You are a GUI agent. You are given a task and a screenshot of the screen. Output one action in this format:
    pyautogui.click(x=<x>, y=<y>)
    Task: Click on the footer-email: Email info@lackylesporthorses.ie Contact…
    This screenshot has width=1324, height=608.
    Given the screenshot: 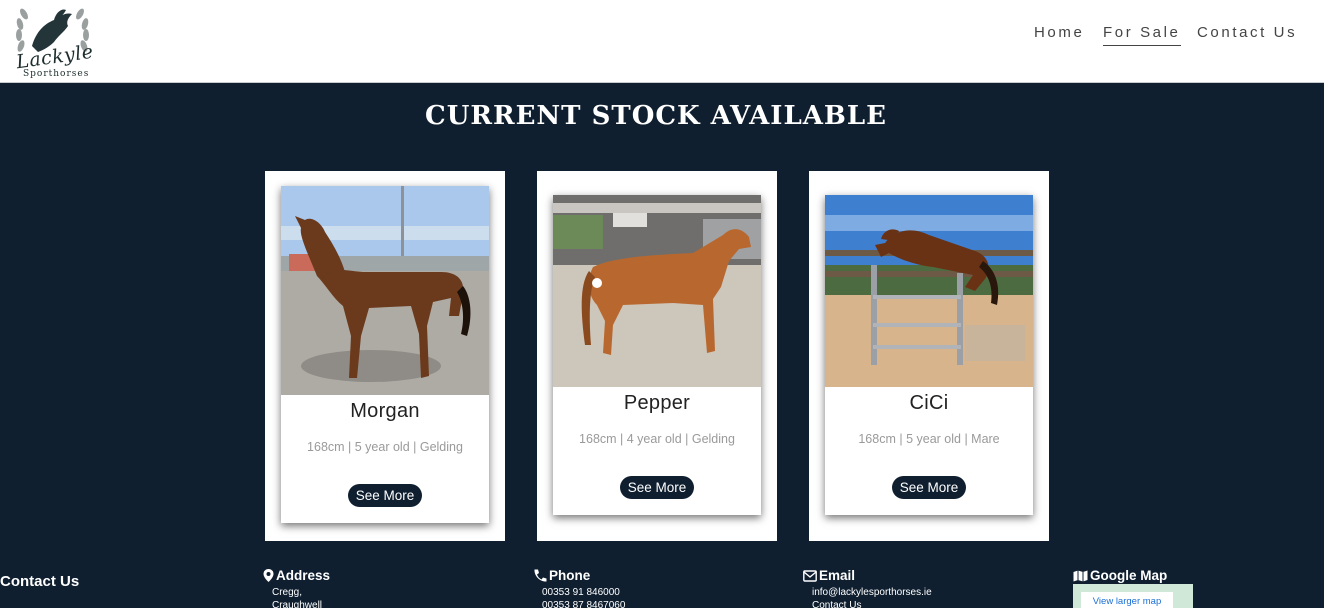 What is the action you would take?
    pyautogui.click(x=867, y=588)
    